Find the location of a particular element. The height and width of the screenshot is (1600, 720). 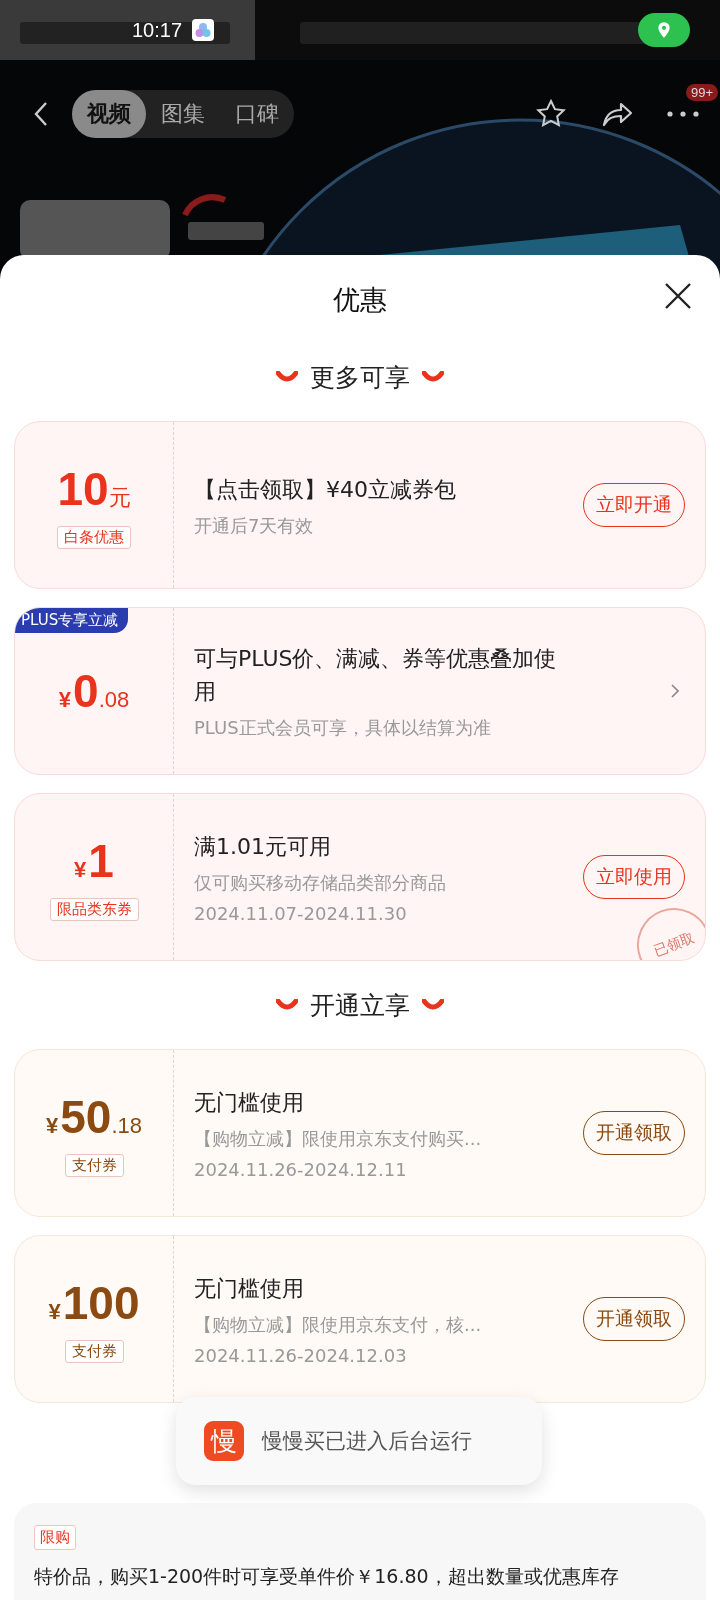

coupon-detail: 仅可购买移动存储品类部分商品 is located at coordinates (320, 883).